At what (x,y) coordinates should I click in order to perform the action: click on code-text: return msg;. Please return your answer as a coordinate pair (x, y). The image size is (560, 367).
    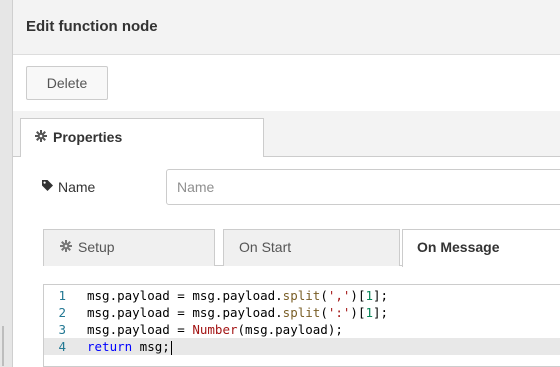
    Looking at the image, I should click on (129, 346).